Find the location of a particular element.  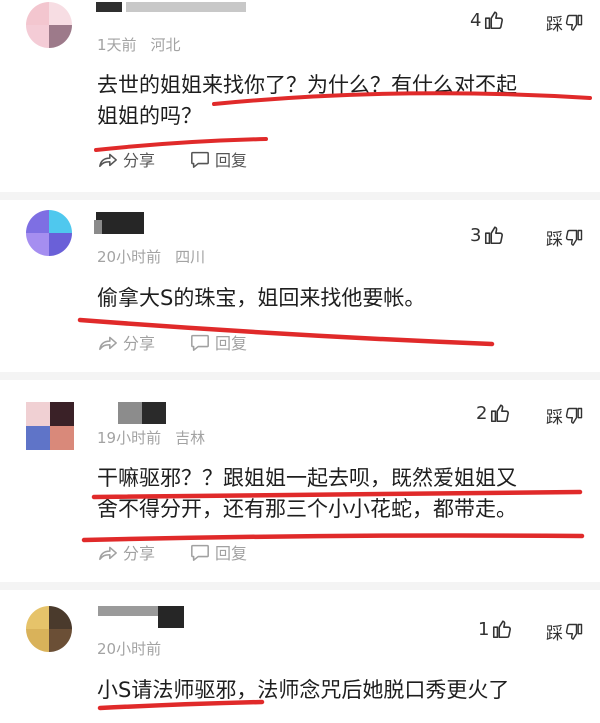

comment-text-line: 小S请法师驱邪，法师念咒后她脱口秀更火了 is located at coordinates (303, 690).